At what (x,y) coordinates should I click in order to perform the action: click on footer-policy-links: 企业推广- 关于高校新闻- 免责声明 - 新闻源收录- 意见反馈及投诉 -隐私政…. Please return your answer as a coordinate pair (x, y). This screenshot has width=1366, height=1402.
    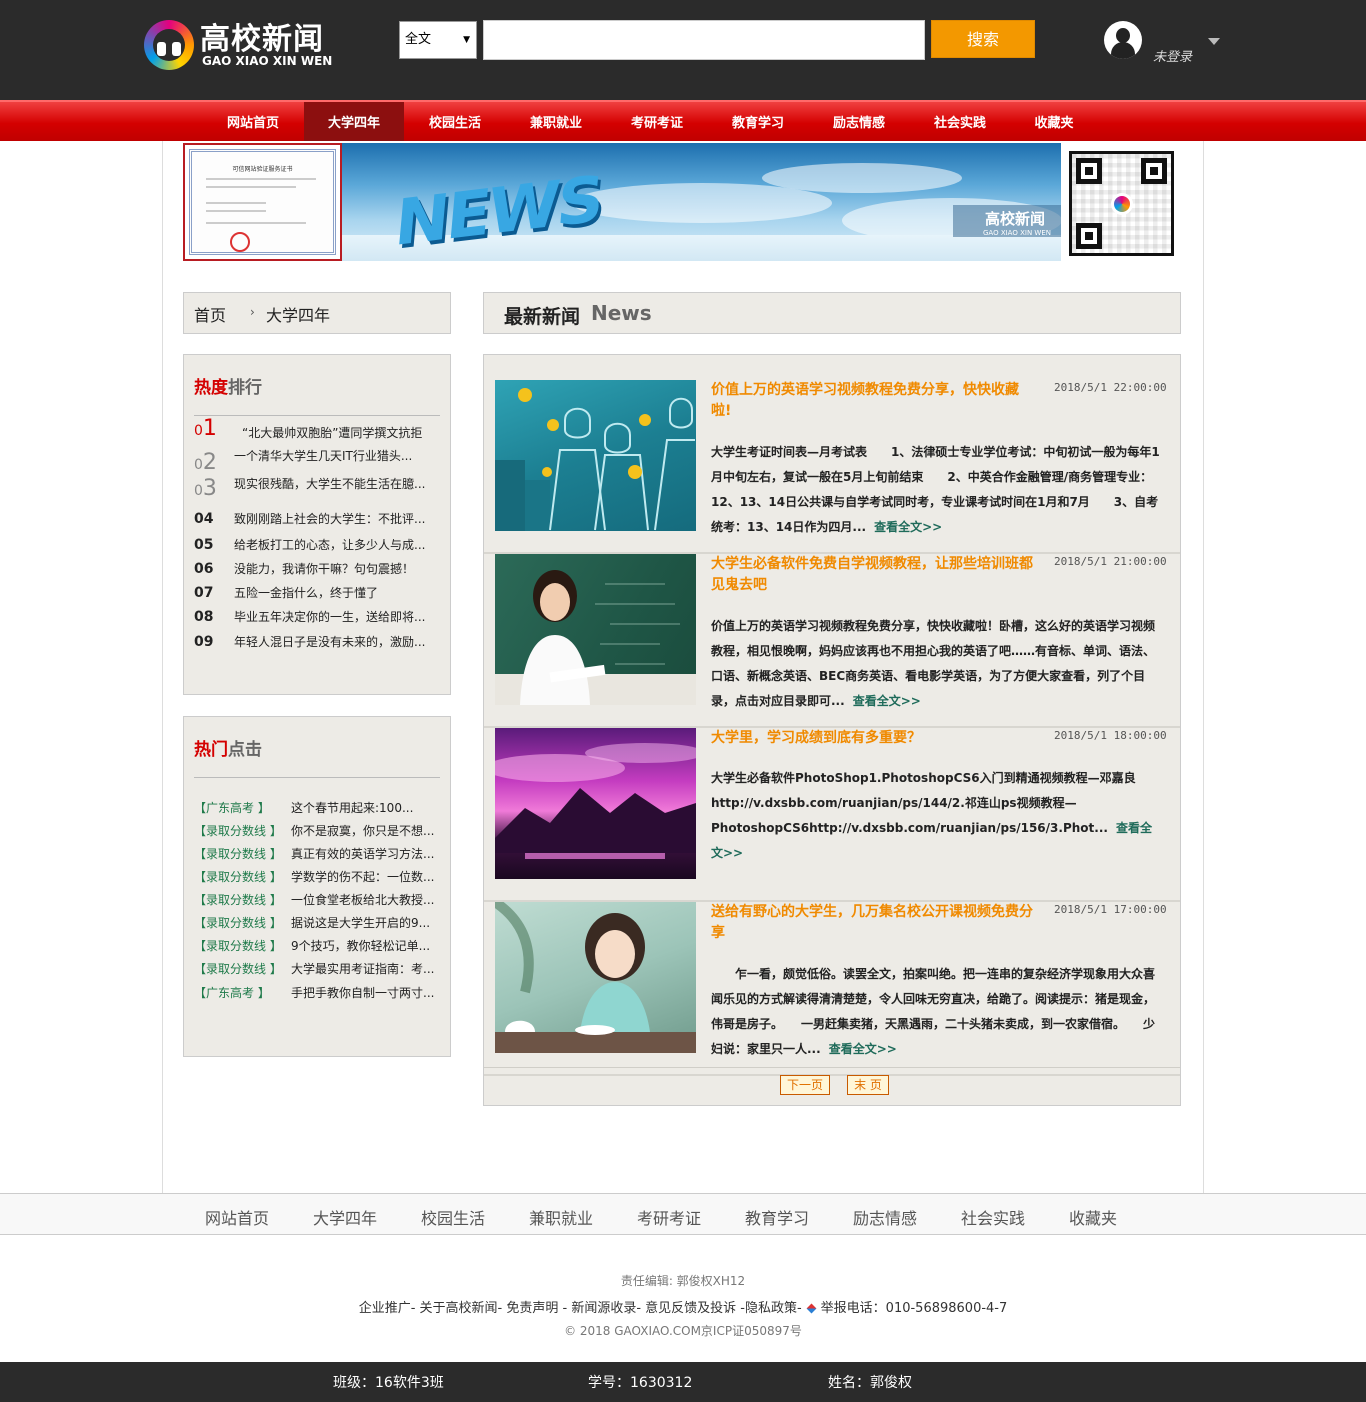
    Looking at the image, I should click on (580, 1308).